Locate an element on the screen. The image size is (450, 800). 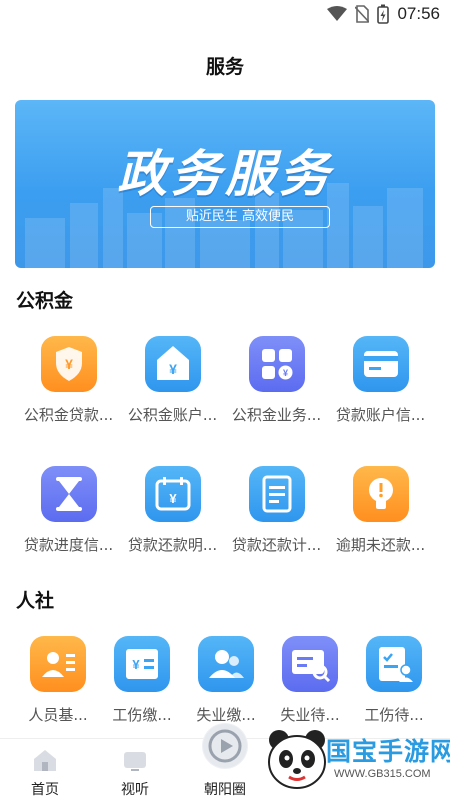
status-bar: 07:56 is located at coordinates (225, 16).